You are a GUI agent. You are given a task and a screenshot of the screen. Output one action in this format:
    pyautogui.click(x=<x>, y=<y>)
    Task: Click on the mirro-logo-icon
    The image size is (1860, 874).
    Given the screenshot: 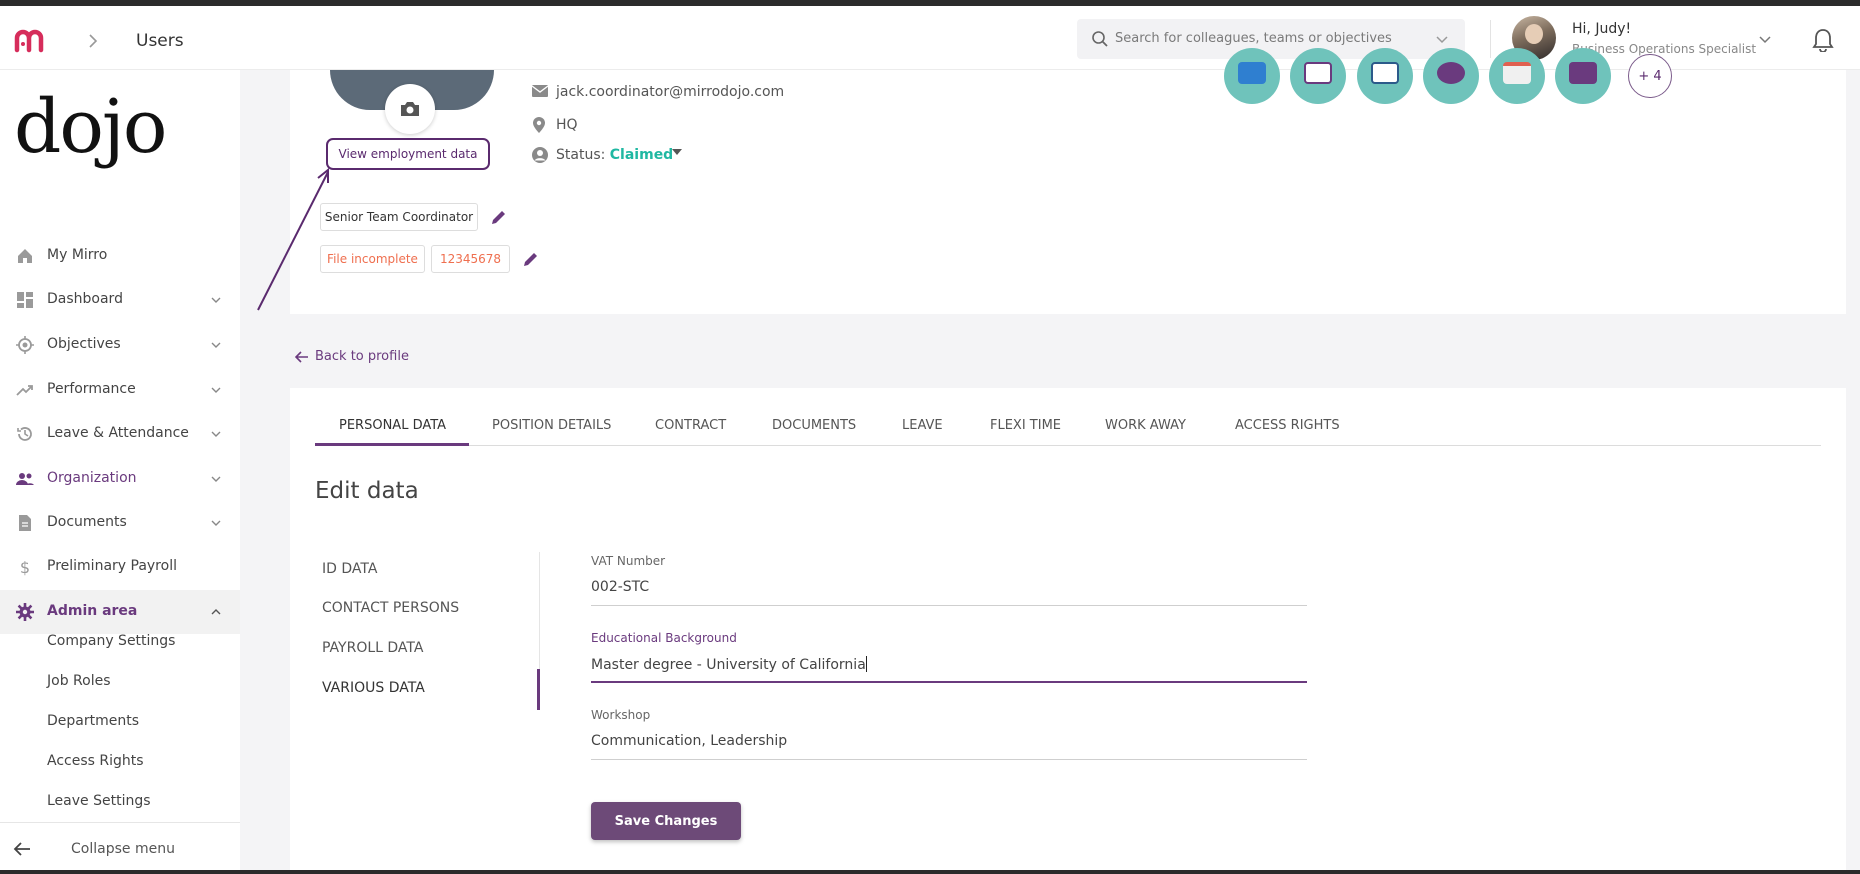 What is the action you would take?
    pyautogui.click(x=32, y=41)
    